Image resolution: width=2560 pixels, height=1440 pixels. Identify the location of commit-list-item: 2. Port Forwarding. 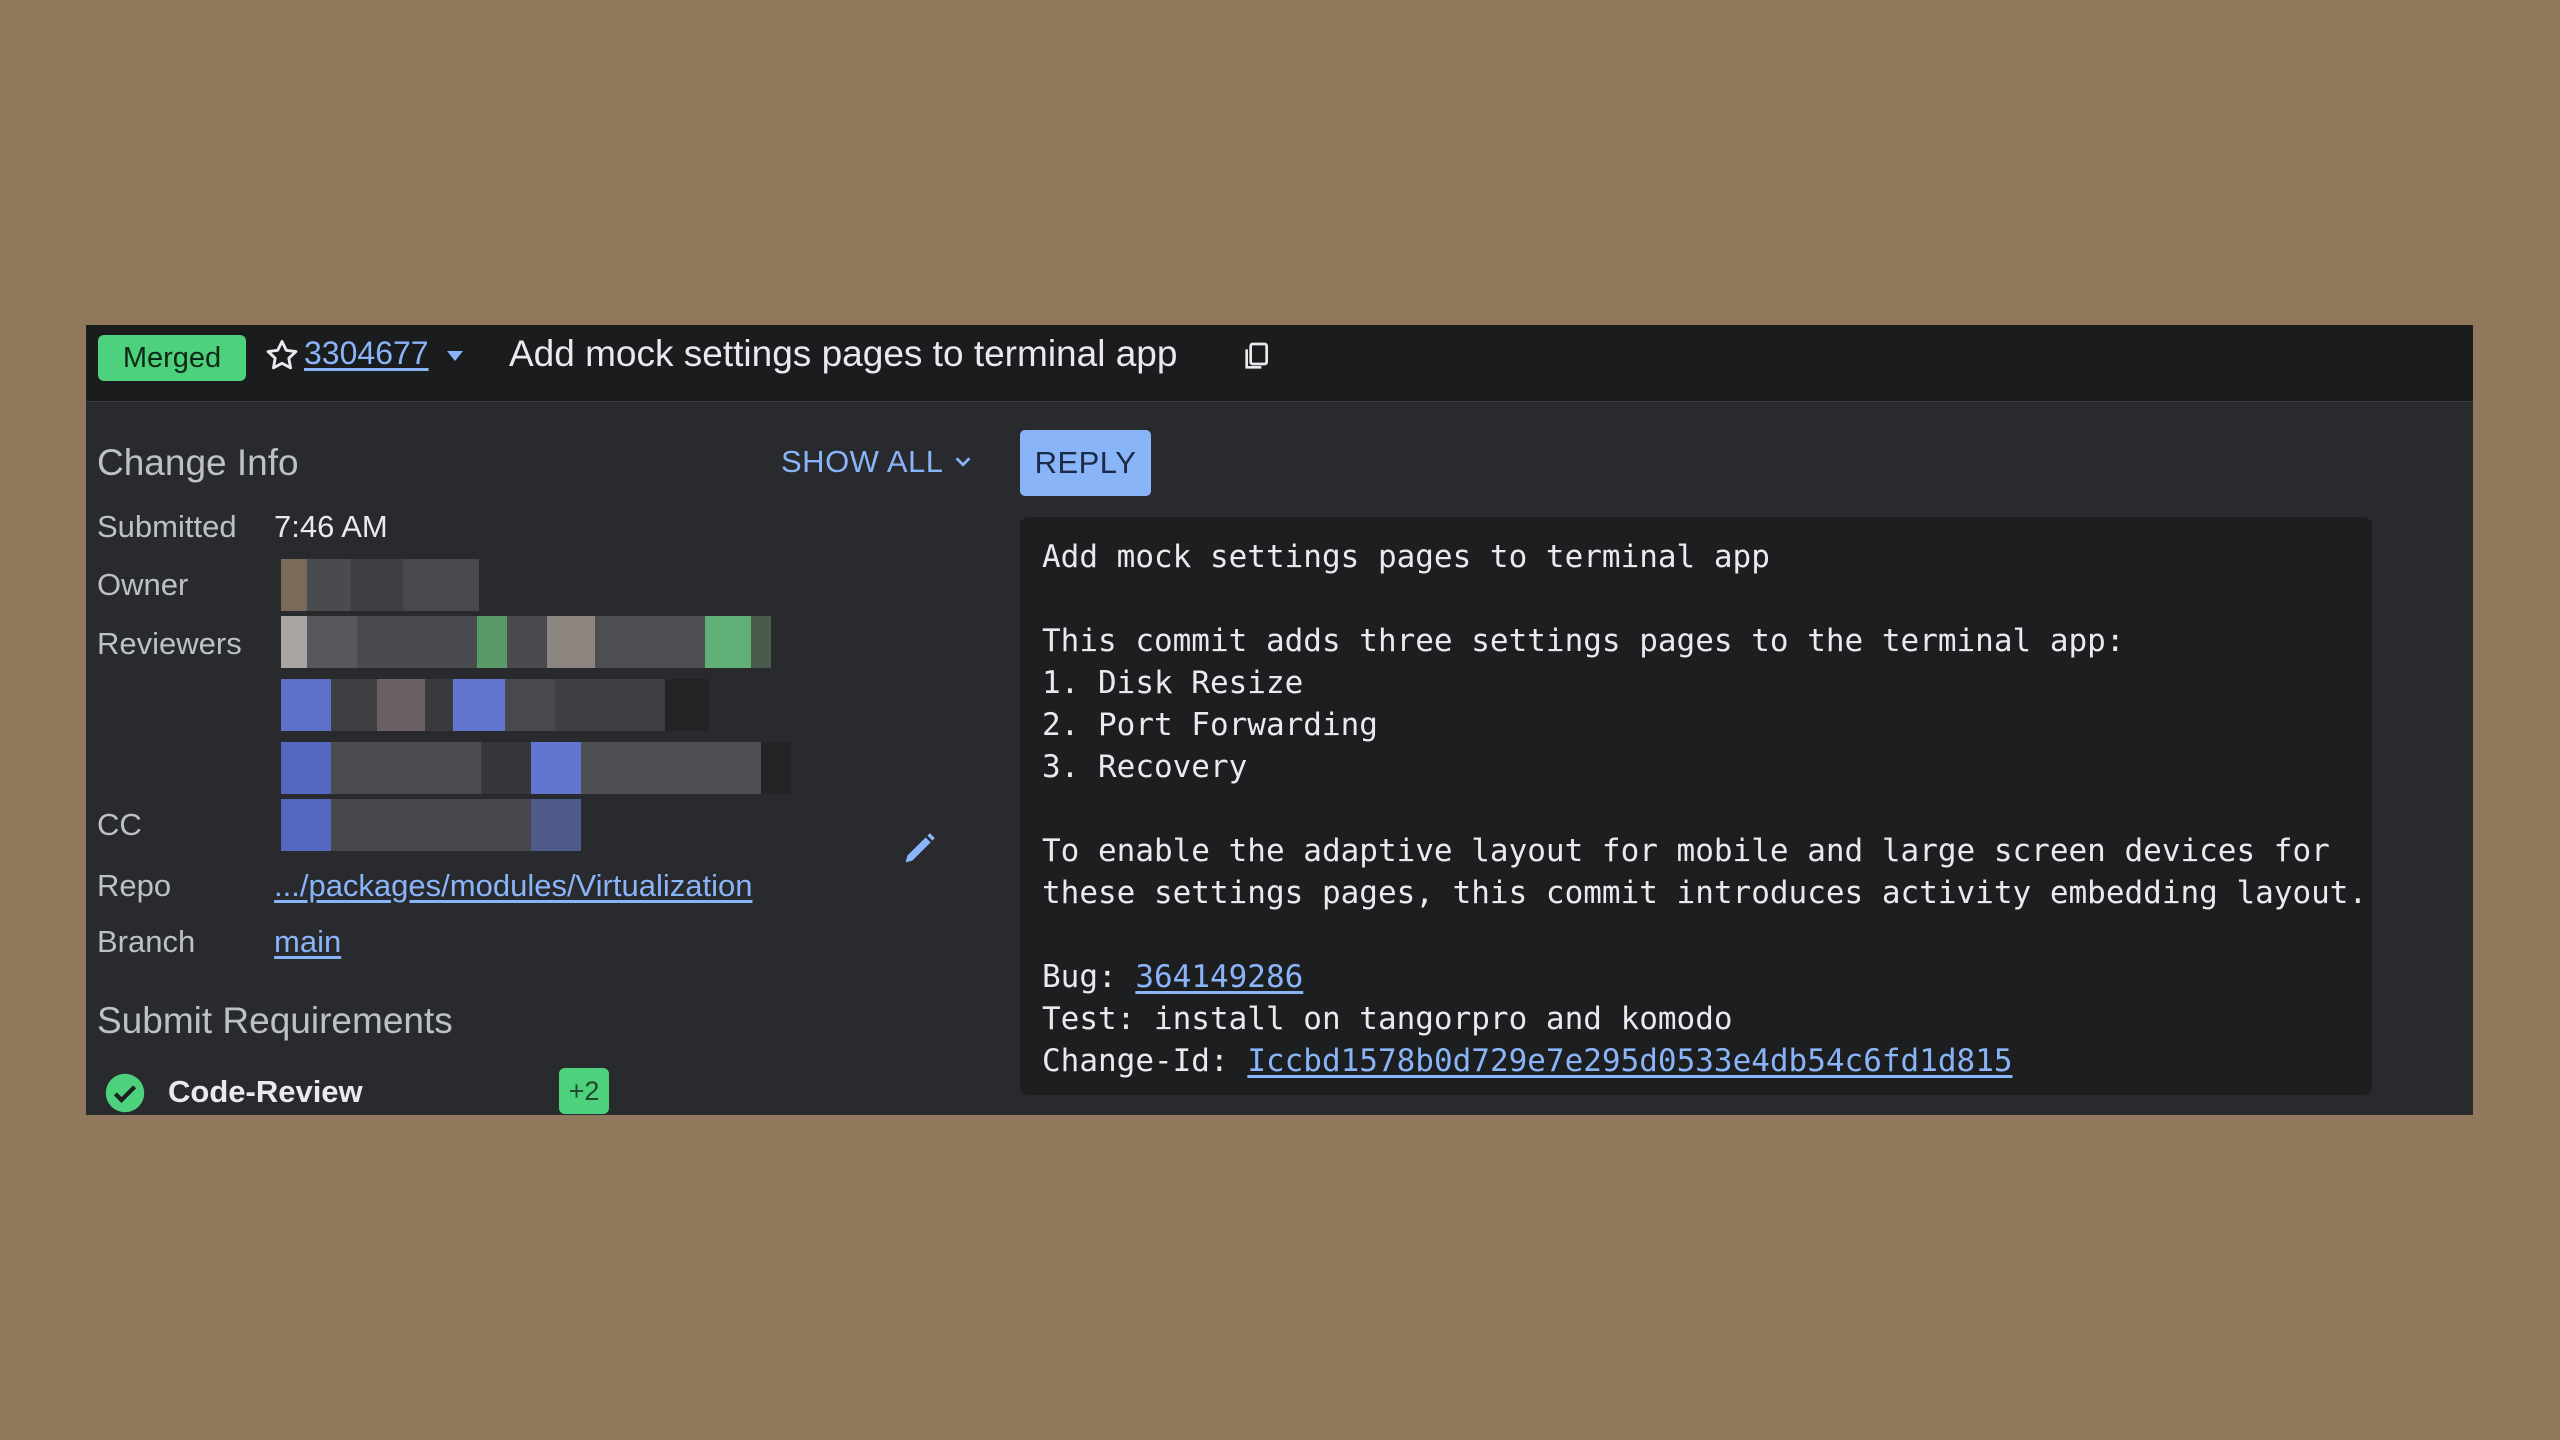
(1210, 725).